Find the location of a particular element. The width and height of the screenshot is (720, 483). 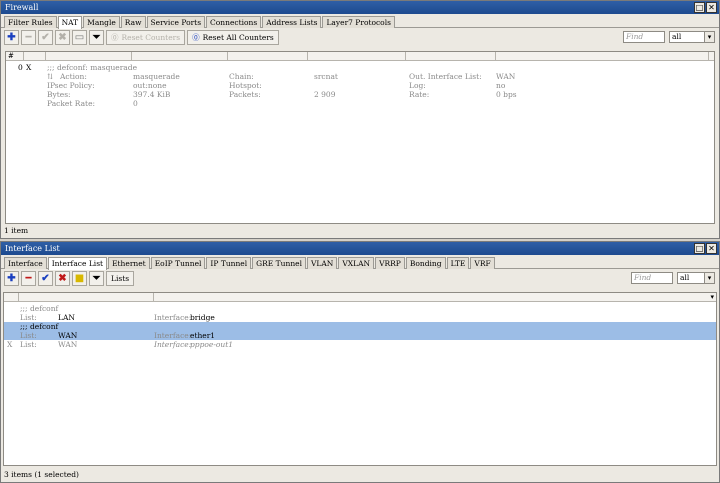

interface-list-titlebar: Interface List □ ✕ is located at coordinates (360, 248).